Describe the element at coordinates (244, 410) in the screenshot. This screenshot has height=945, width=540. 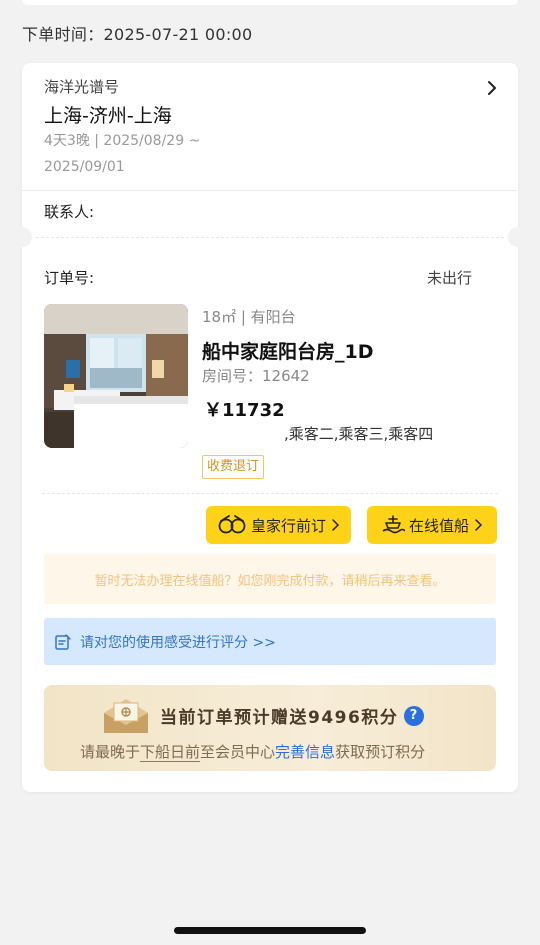
I see `price: ￥11732` at that location.